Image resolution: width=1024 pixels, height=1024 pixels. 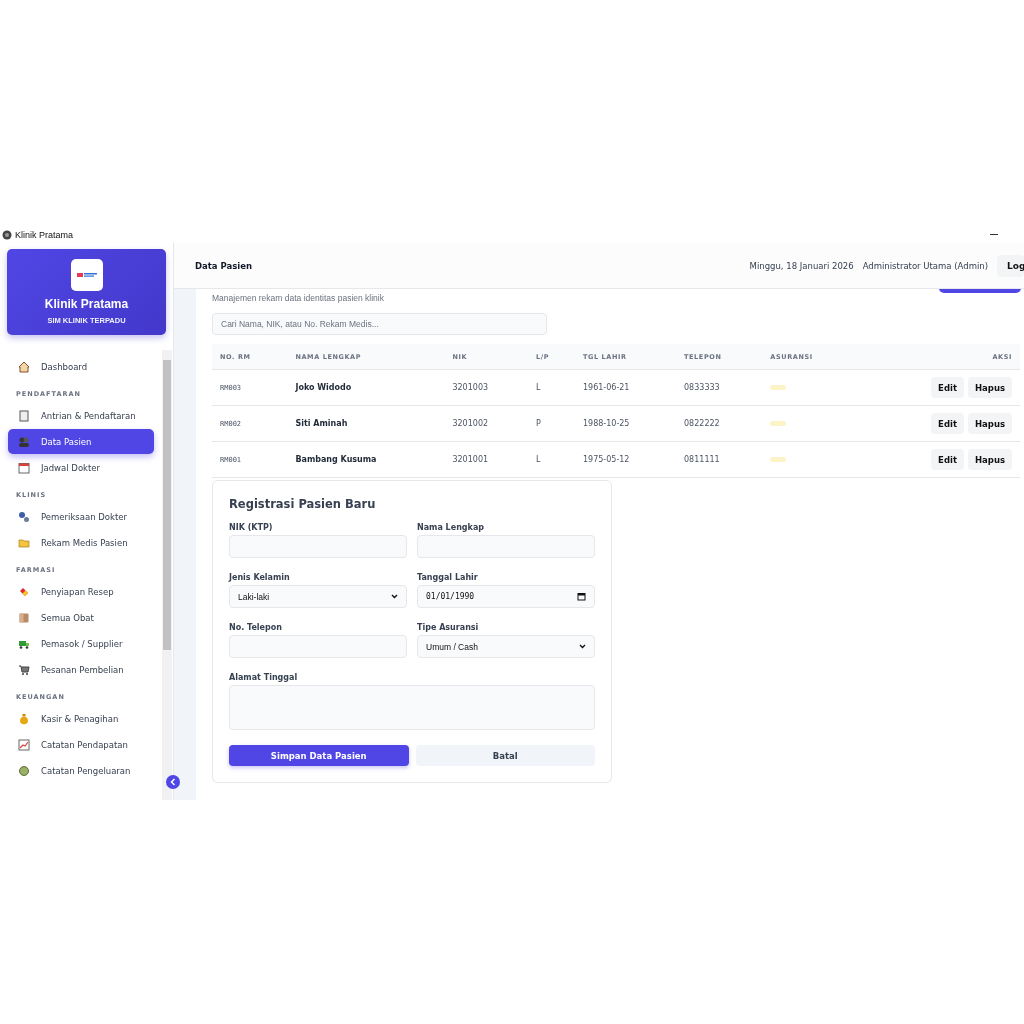 What do you see at coordinates (719, 459) in the screenshot?
I see `table-cell: 0811111` at bounding box center [719, 459].